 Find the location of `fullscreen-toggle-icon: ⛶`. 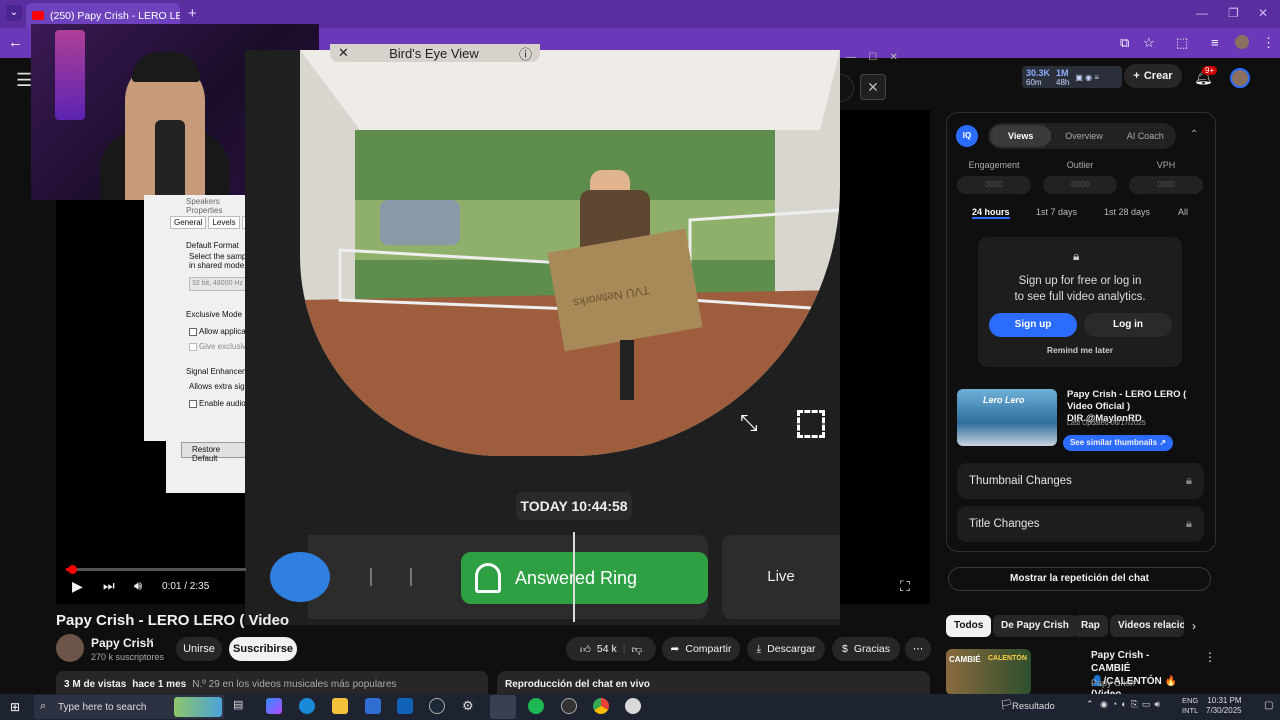

fullscreen-toggle-icon: ⛶ is located at coordinates (905, 586).